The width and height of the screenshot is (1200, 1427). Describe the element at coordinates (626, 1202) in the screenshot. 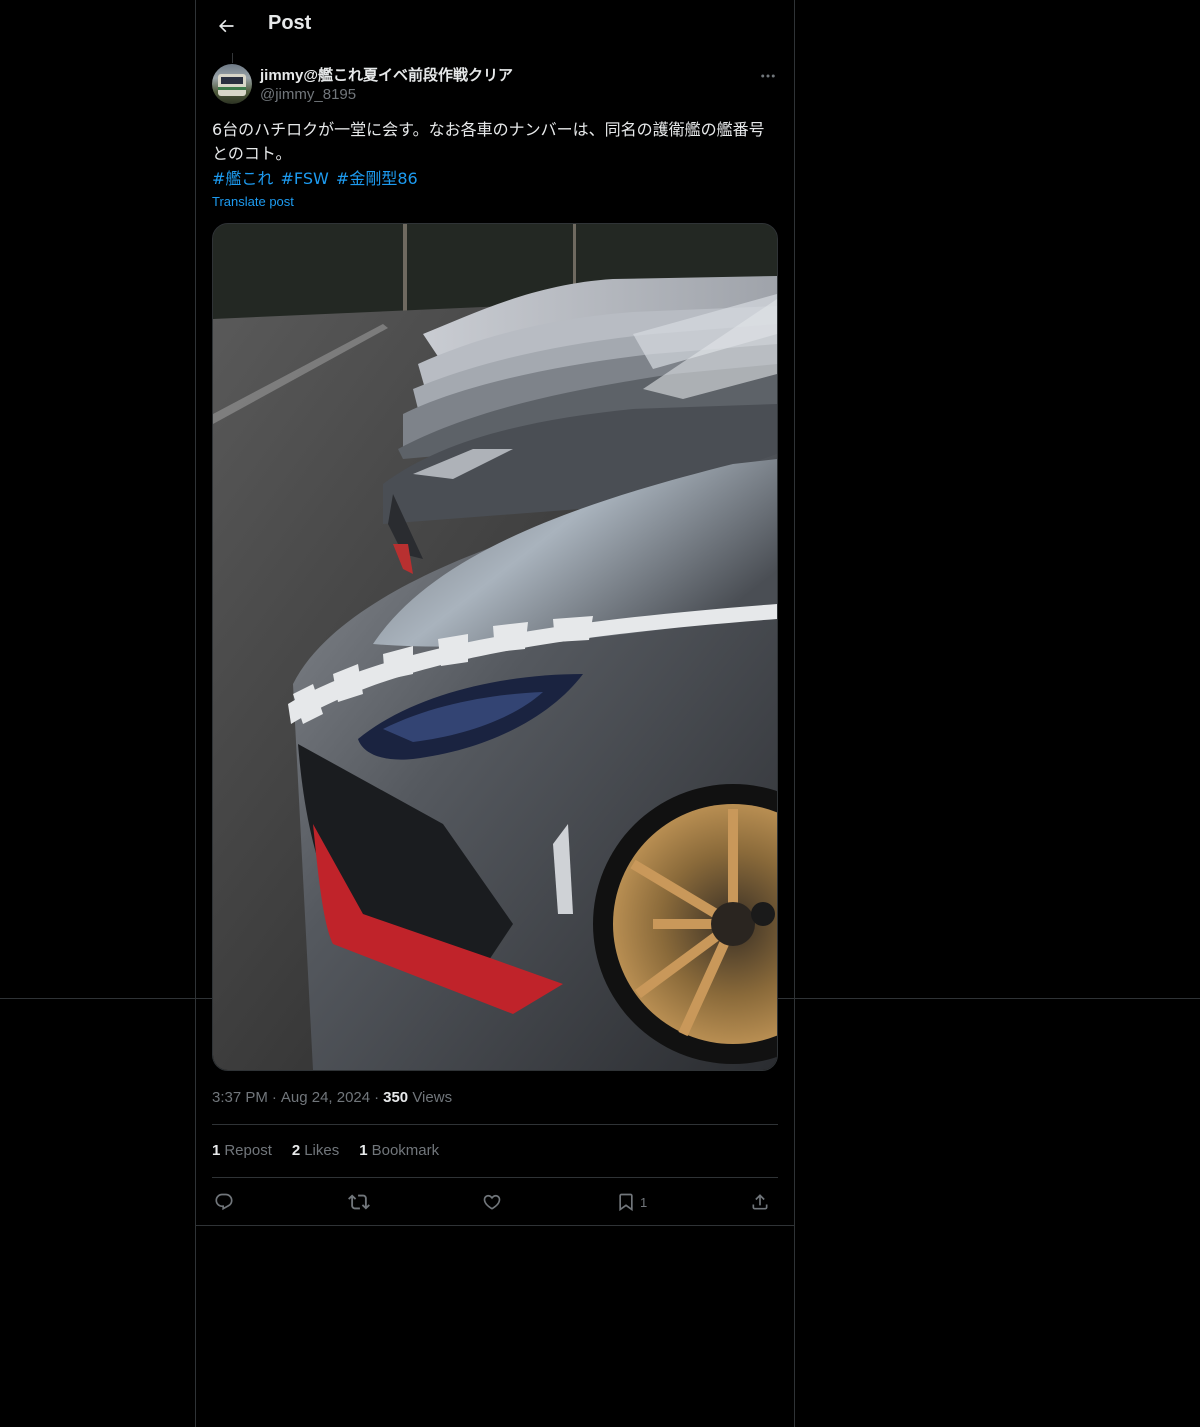

I see `bookmark-icon` at that location.